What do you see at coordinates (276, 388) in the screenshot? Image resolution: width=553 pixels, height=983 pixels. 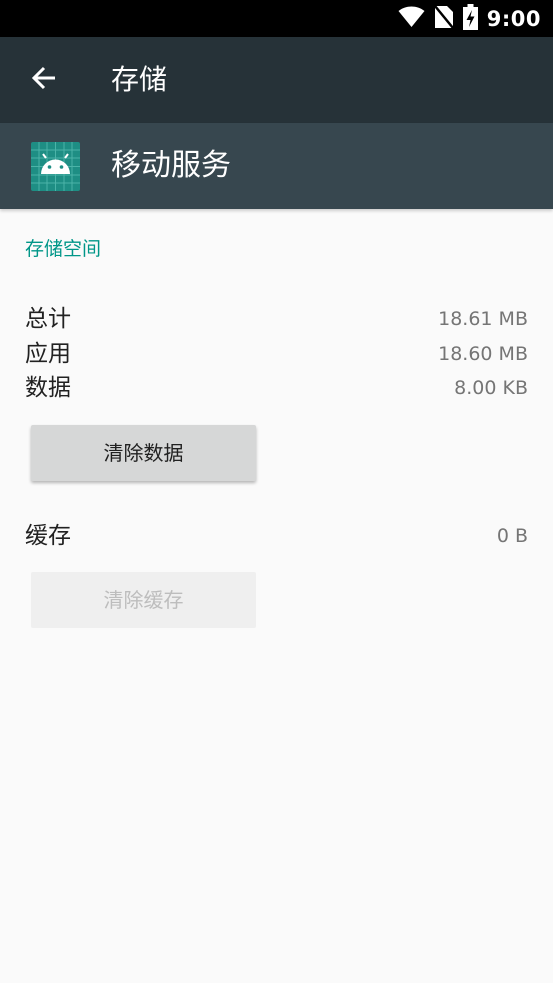 I see `storage-row-data: 数据 8.00 KB` at bounding box center [276, 388].